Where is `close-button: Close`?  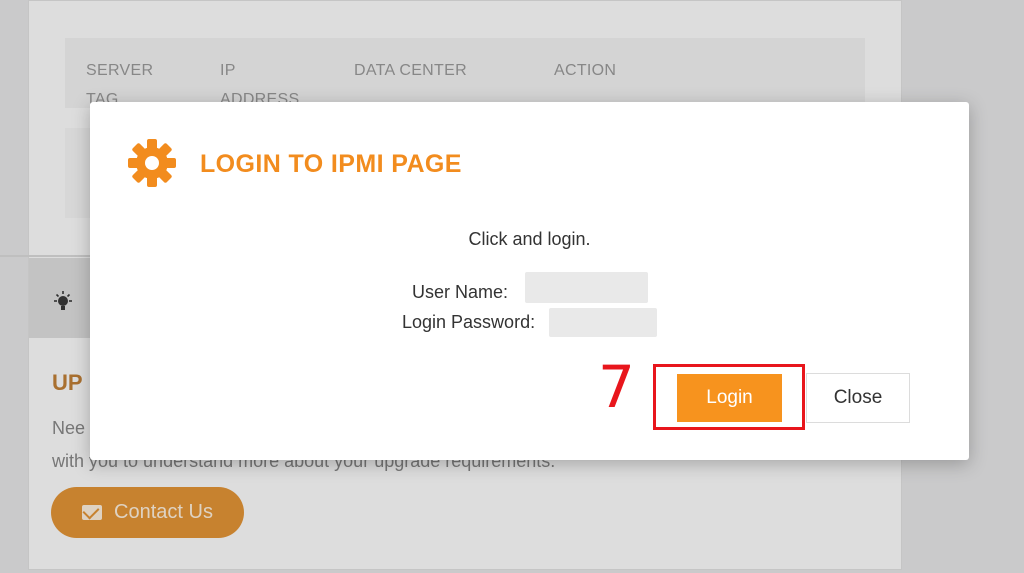
close-button: Close is located at coordinates (858, 398).